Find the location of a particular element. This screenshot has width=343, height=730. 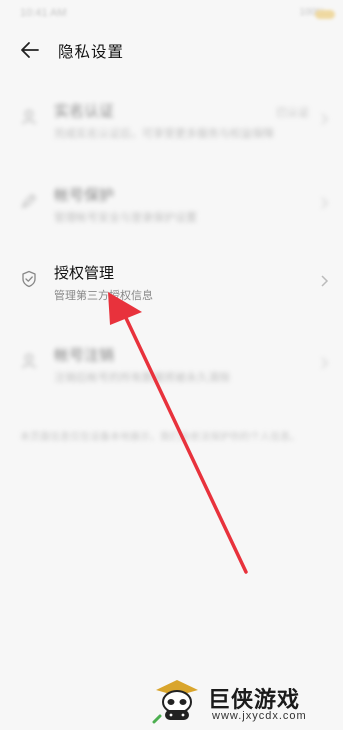

setting-row-account-protect: 帐号保护 管理帐号安全与登录保护设置 is located at coordinates (171, 204).